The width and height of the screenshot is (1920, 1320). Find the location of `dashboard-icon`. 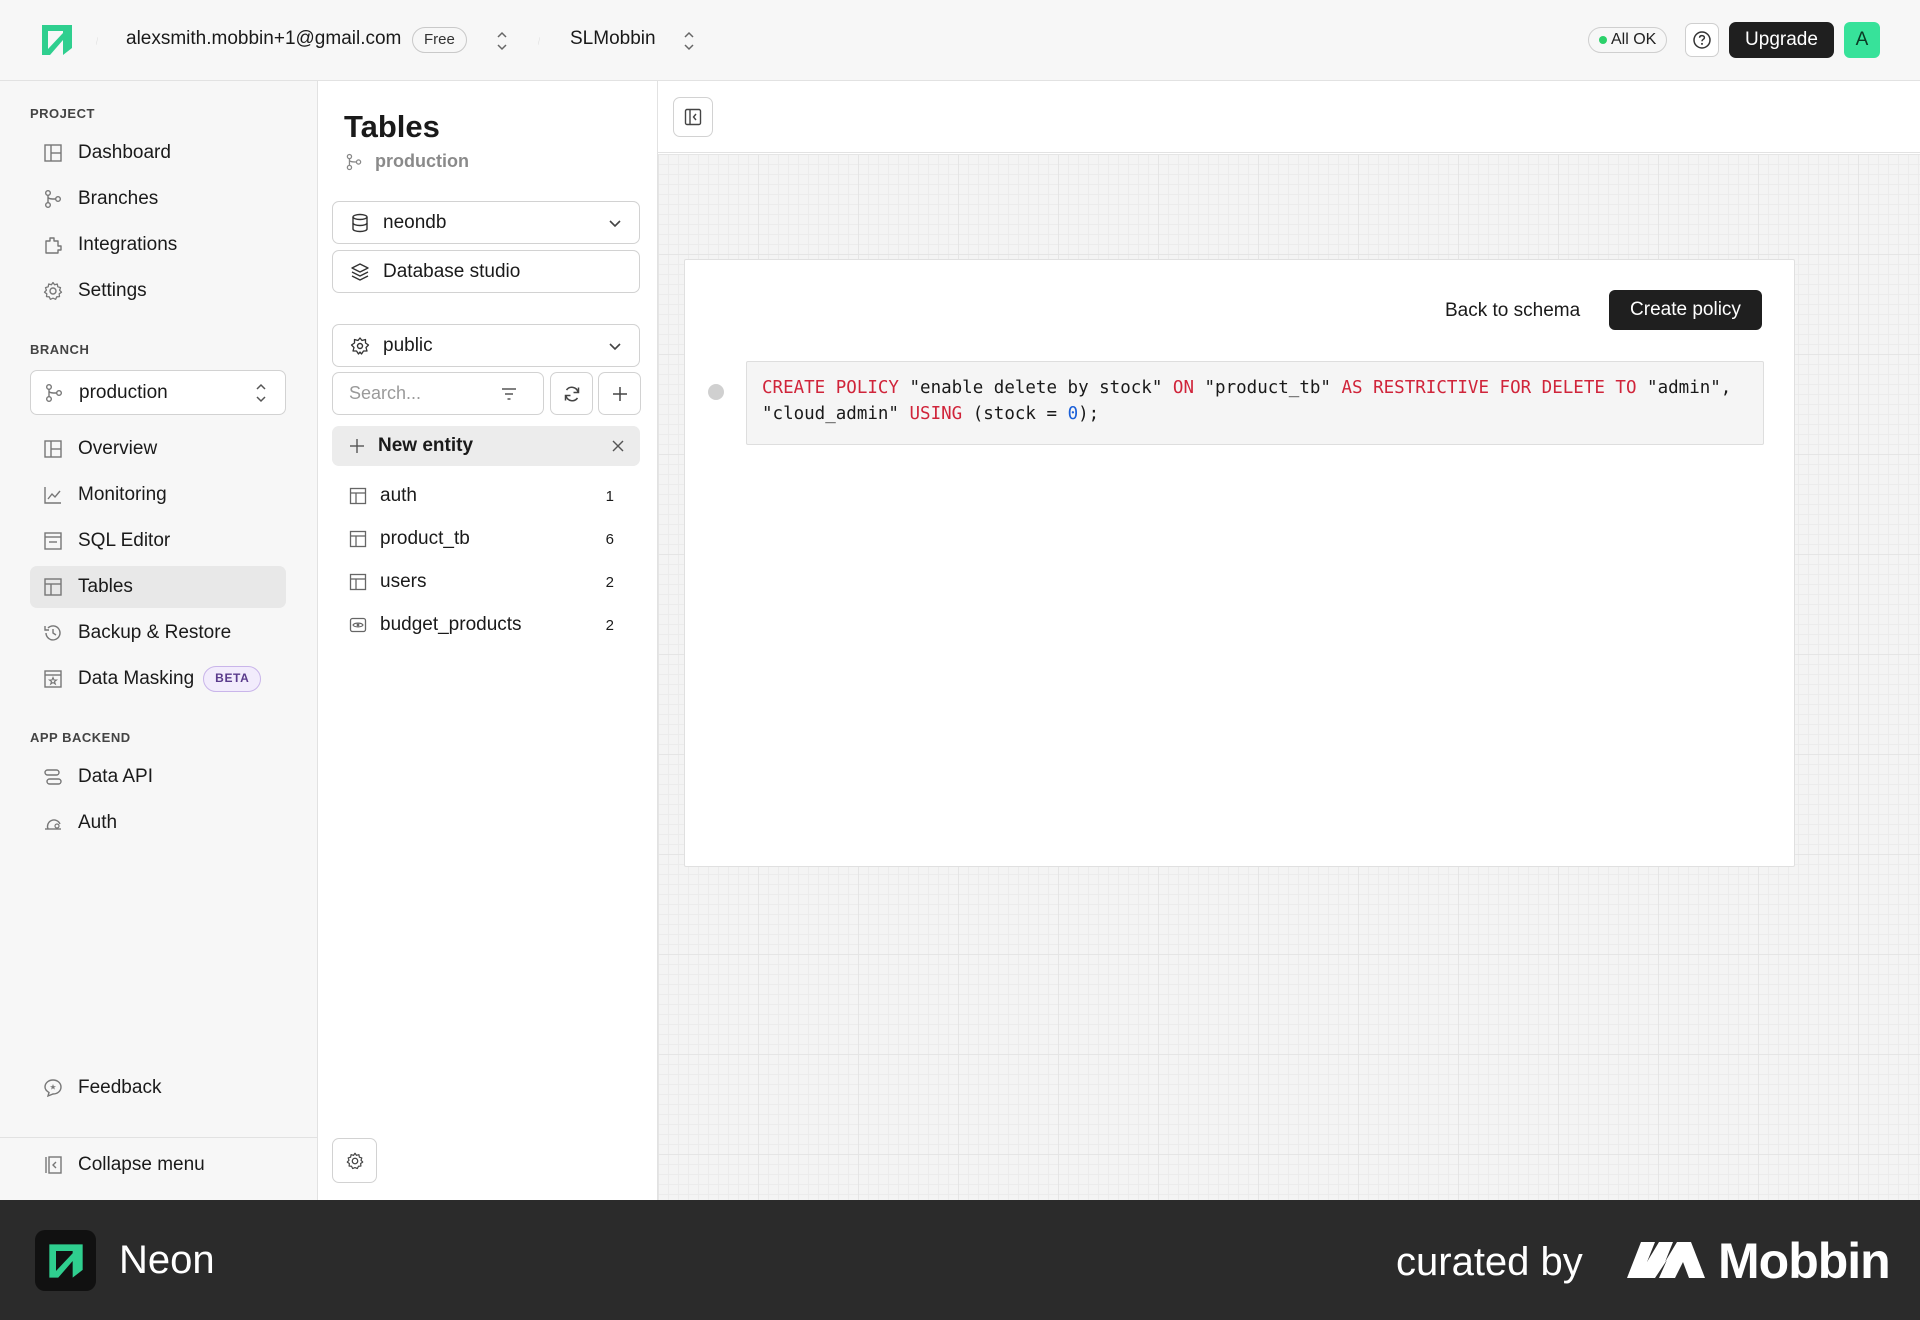

dashboard-icon is located at coordinates (53, 153).